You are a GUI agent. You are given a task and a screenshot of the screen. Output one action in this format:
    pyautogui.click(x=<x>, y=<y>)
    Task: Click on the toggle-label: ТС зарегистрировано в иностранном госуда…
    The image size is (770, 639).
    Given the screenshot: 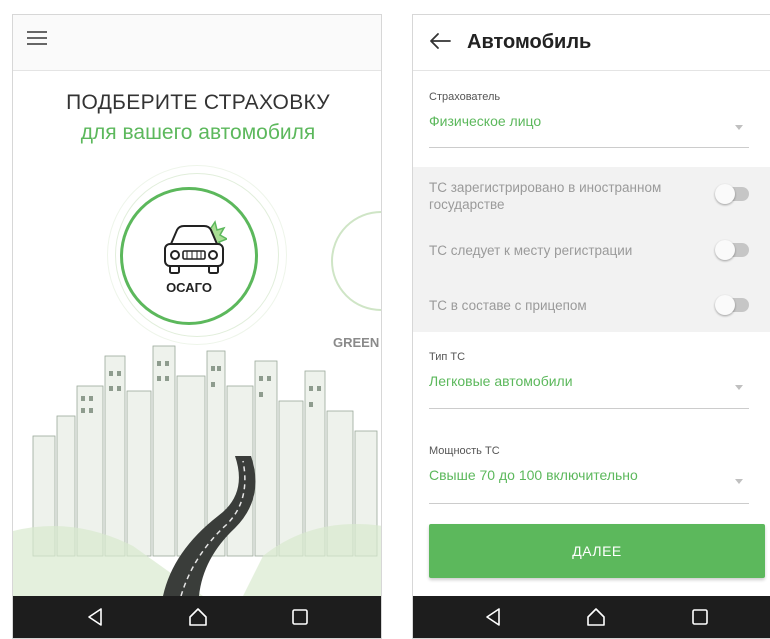 What is the action you would take?
    pyautogui.click(x=545, y=196)
    